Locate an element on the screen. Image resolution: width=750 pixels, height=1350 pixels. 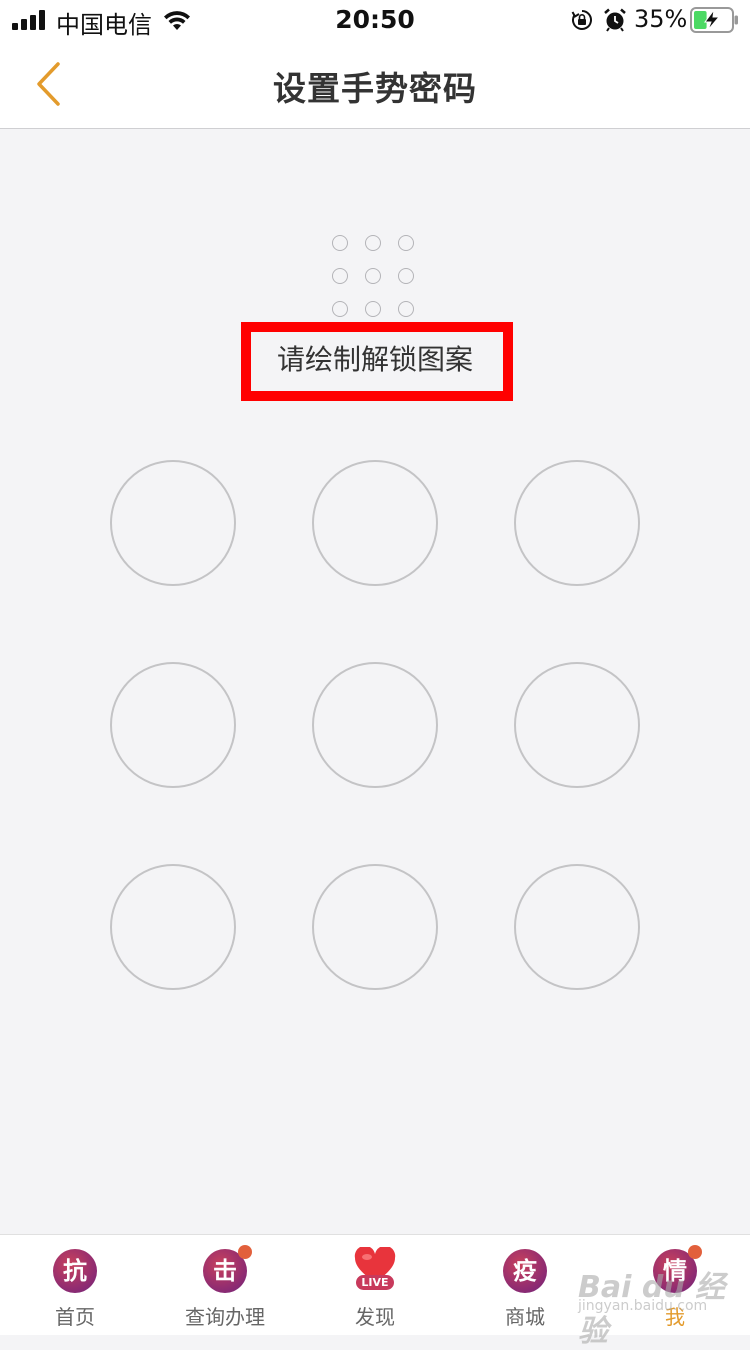
live-badge: LIVE is located at coordinates (375, 1282).